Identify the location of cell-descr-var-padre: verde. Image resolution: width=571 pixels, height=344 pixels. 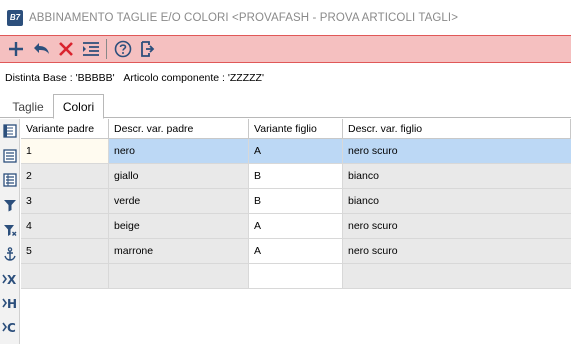
(179, 201).